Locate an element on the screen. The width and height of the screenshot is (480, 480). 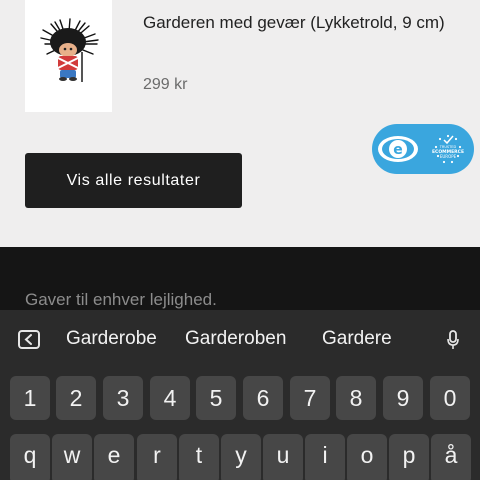
key-9: 9 is located at coordinates (403, 398).